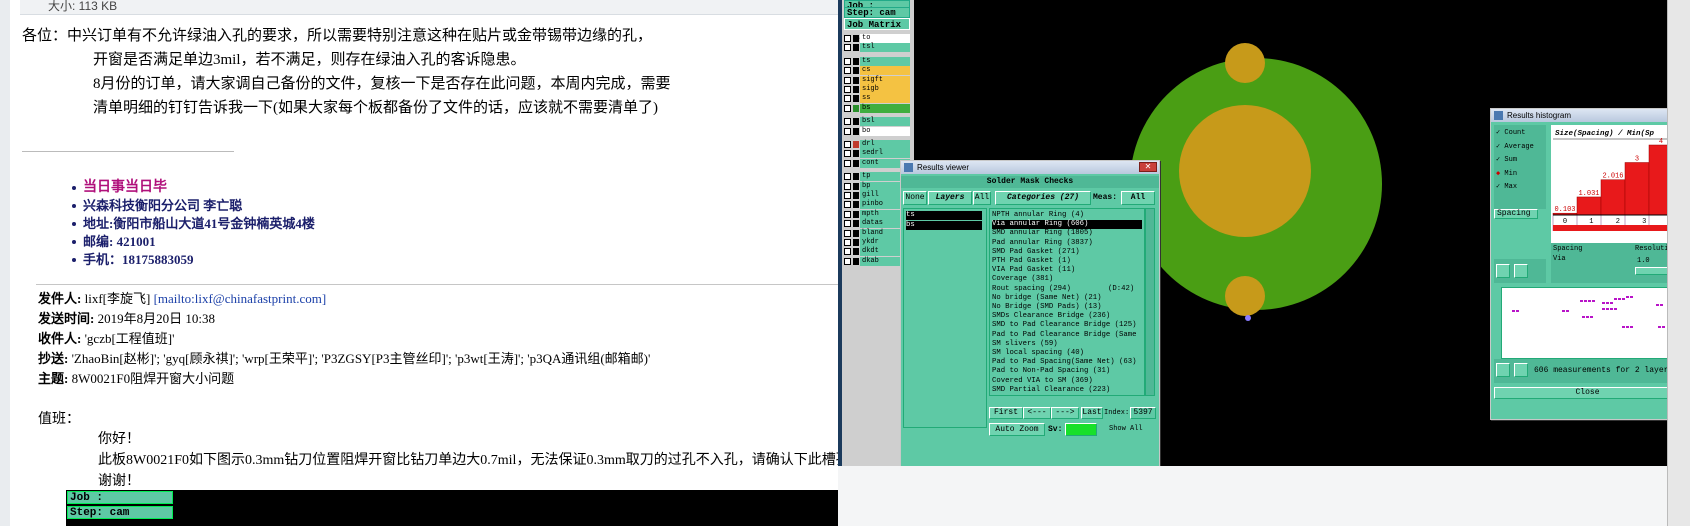  Describe the element at coordinates (878, 89) in the screenshot. I see `layer-row-sigb: sigb` at that location.